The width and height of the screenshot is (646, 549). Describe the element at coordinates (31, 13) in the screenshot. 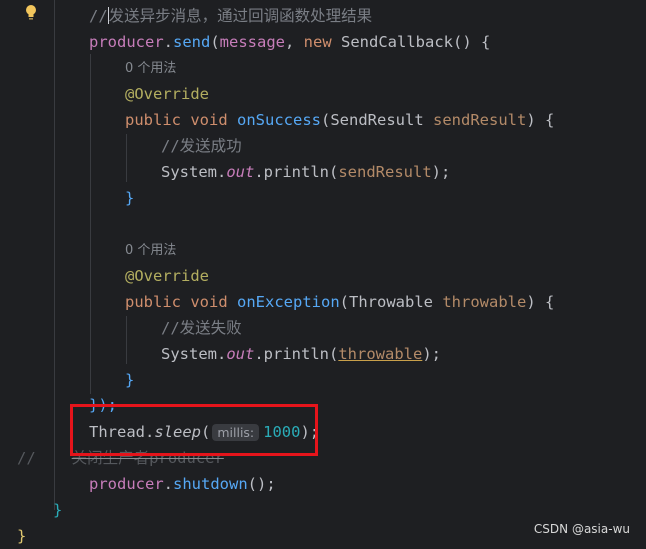

I see `lightbulb-icon` at that location.